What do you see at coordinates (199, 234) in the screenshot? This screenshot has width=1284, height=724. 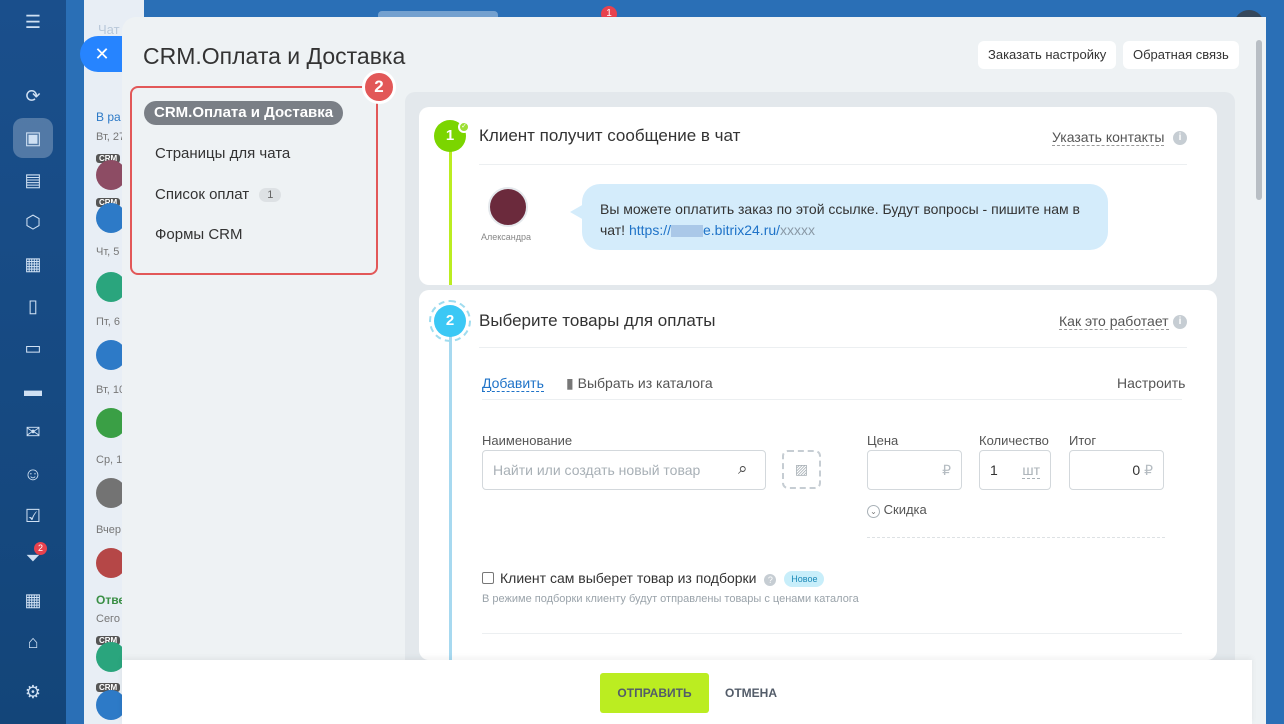 I see `menu-item-crm-forms: Формы CRM` at bounding box center [199, 234].